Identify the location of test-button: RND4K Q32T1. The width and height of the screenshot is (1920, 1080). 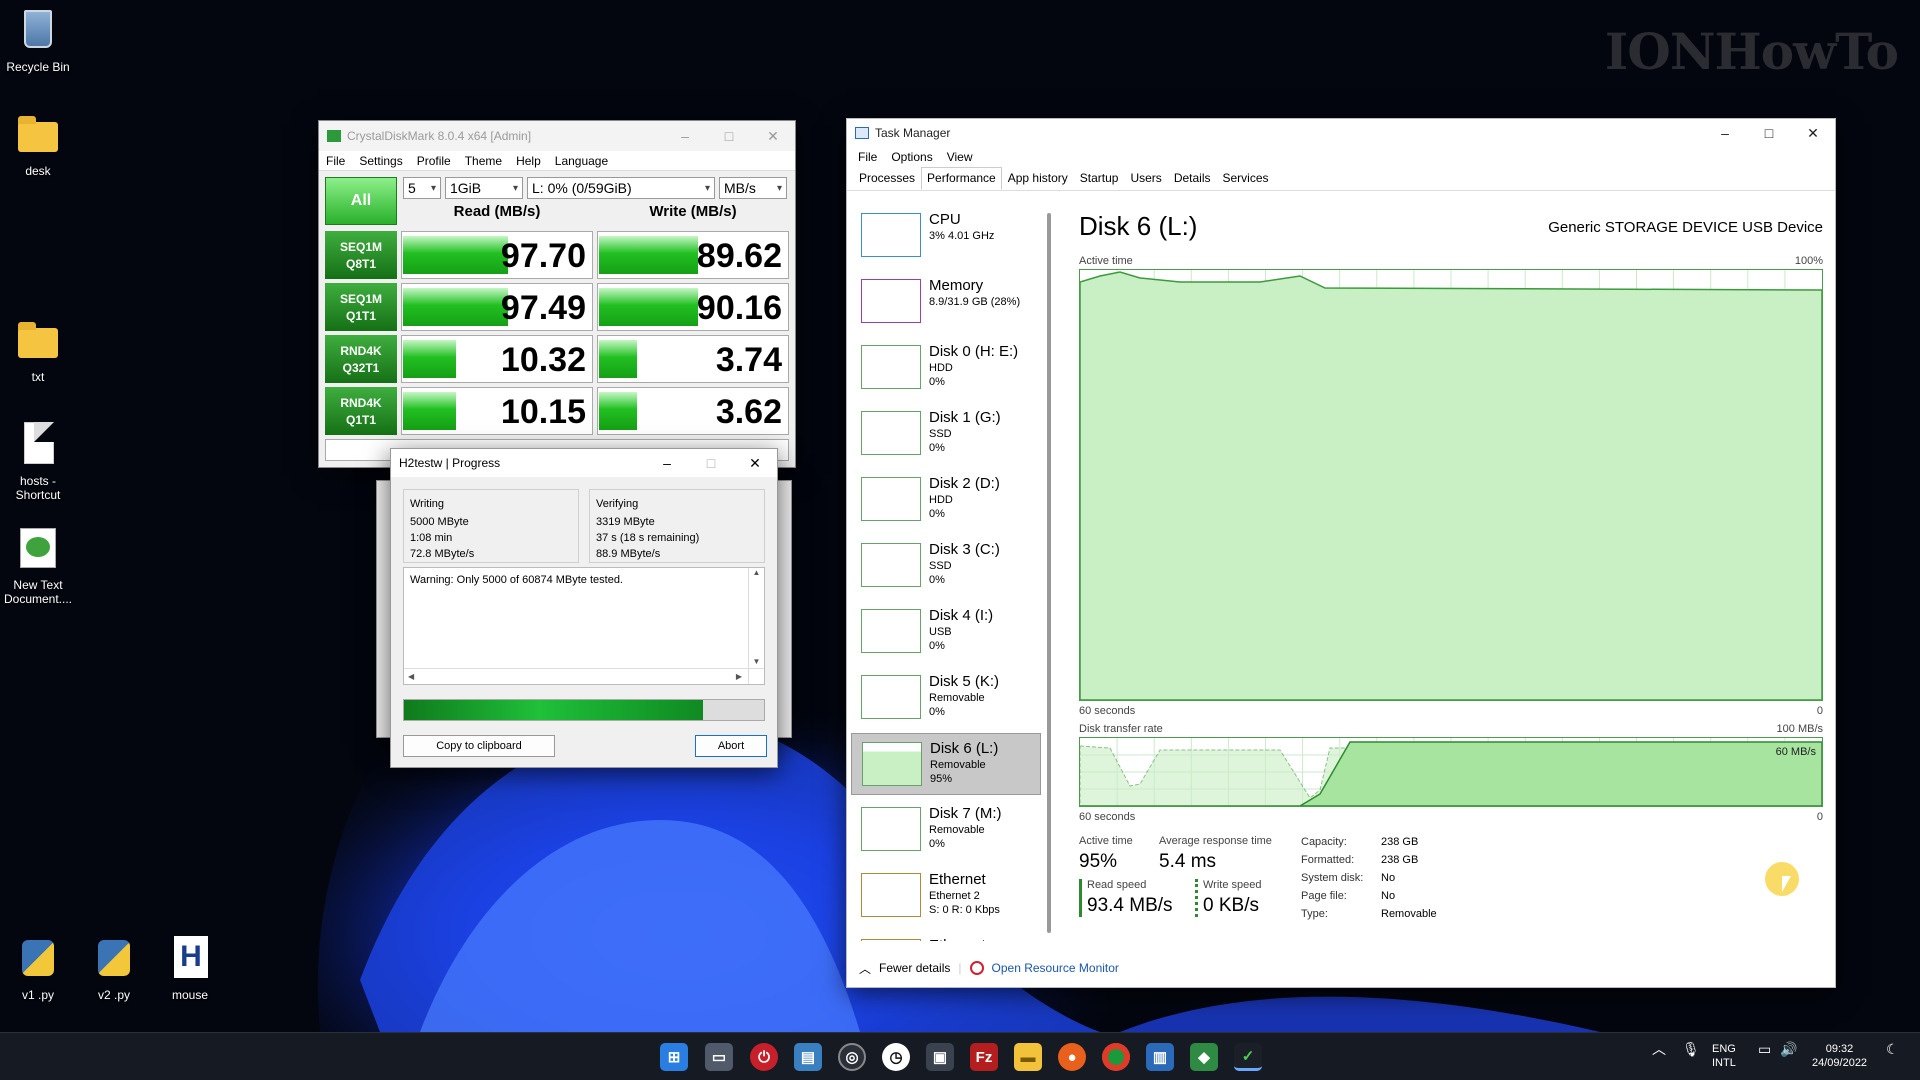
(361, 359).